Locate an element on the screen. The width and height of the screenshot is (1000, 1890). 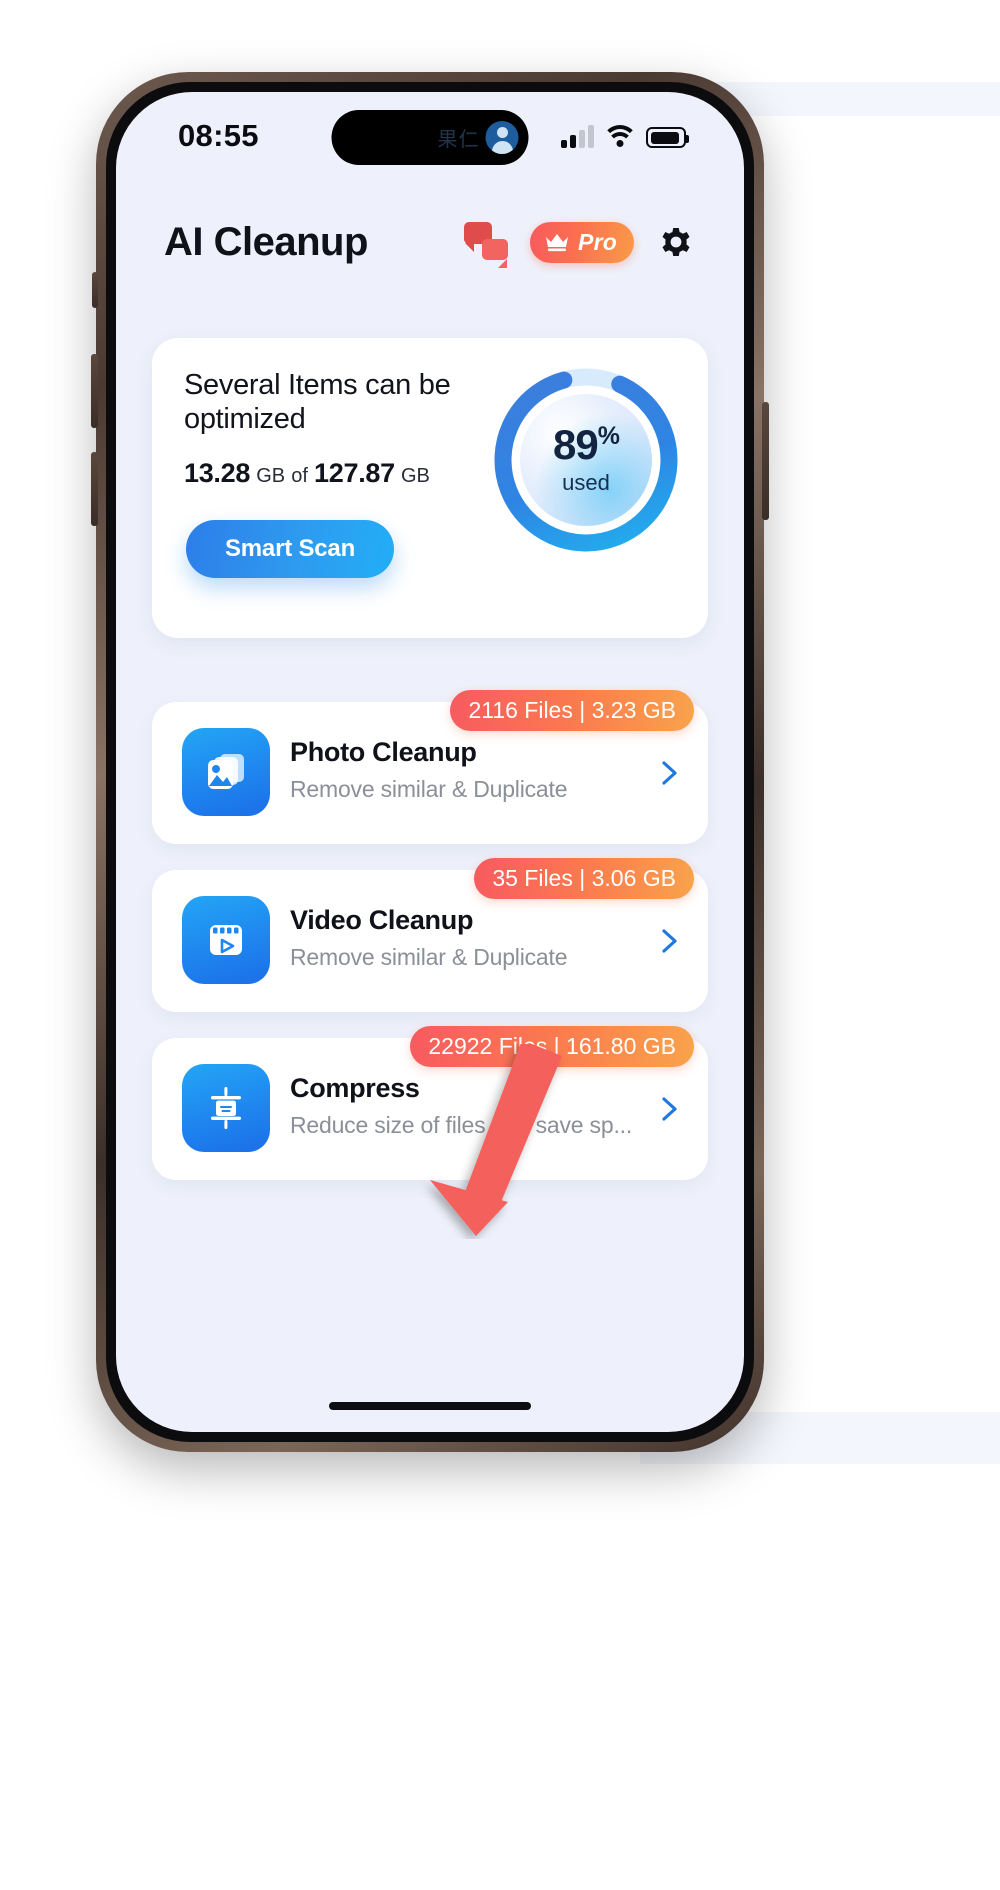
cellular-signal-icon is located at coordinates (577, 136).